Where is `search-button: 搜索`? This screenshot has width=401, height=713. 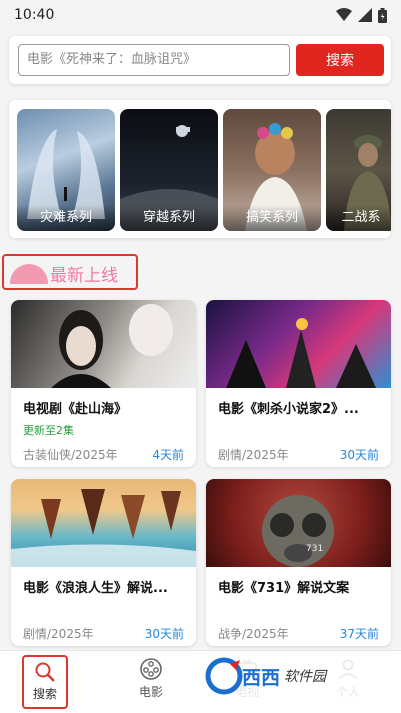 search-button: 搜索 is located at coordinates (340, 60).